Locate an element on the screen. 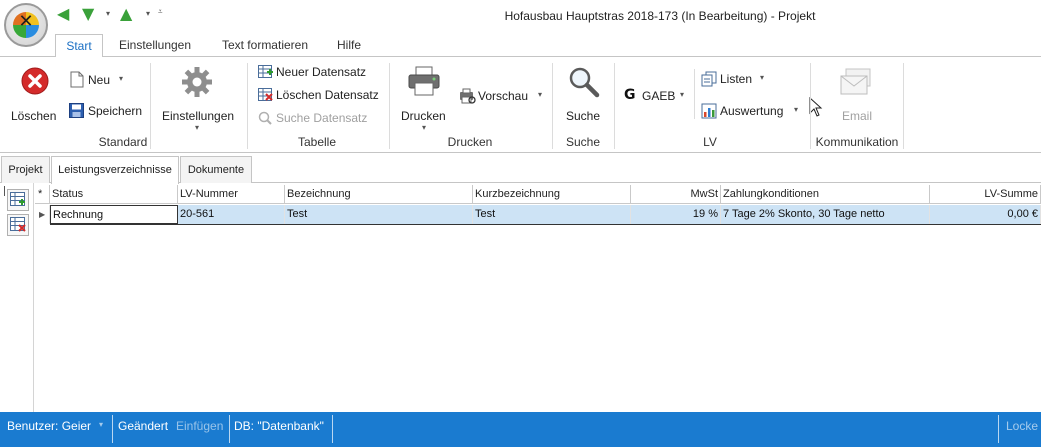 The image size is (1041, 447). group-label-kommunikation: Kommunikation is located at coordinates (857, 142).